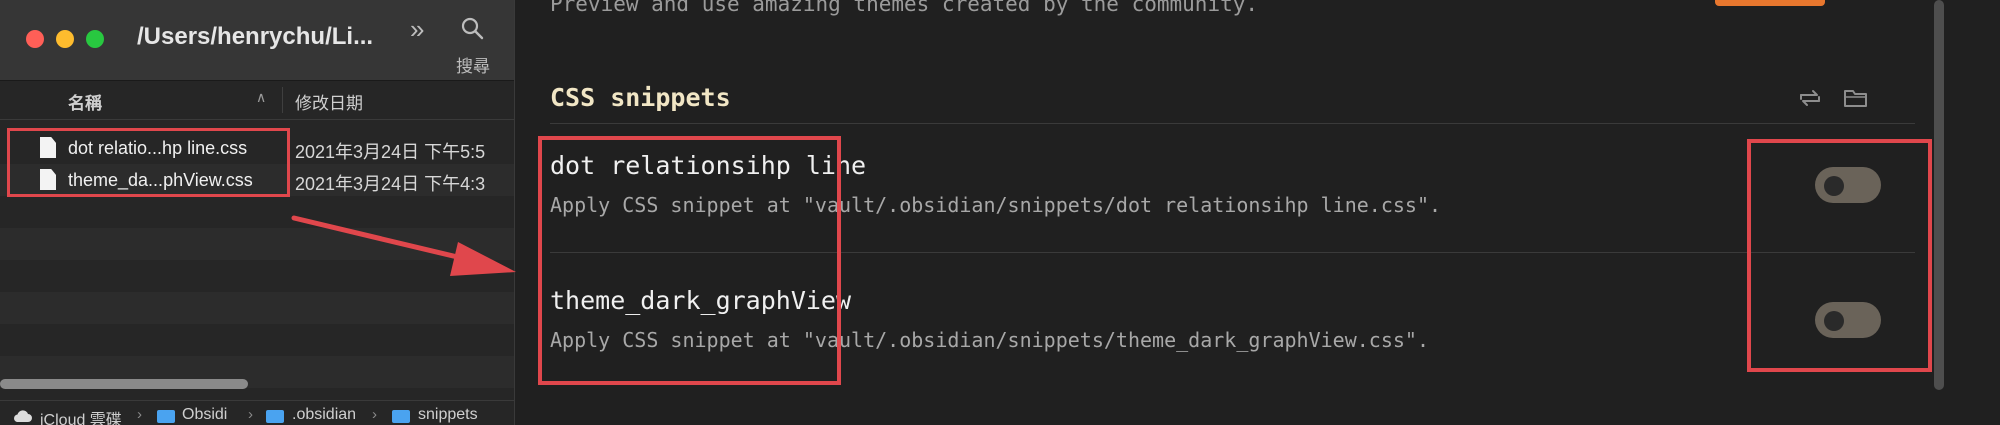  I want to click on vertical-scrollbar, so click(1939, 195).